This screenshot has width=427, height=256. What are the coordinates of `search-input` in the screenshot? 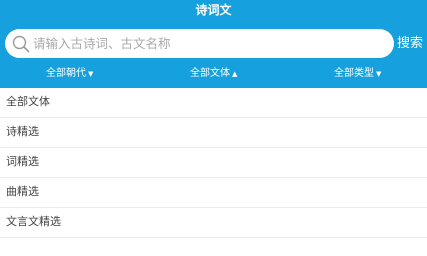 It's located at (203, 43).